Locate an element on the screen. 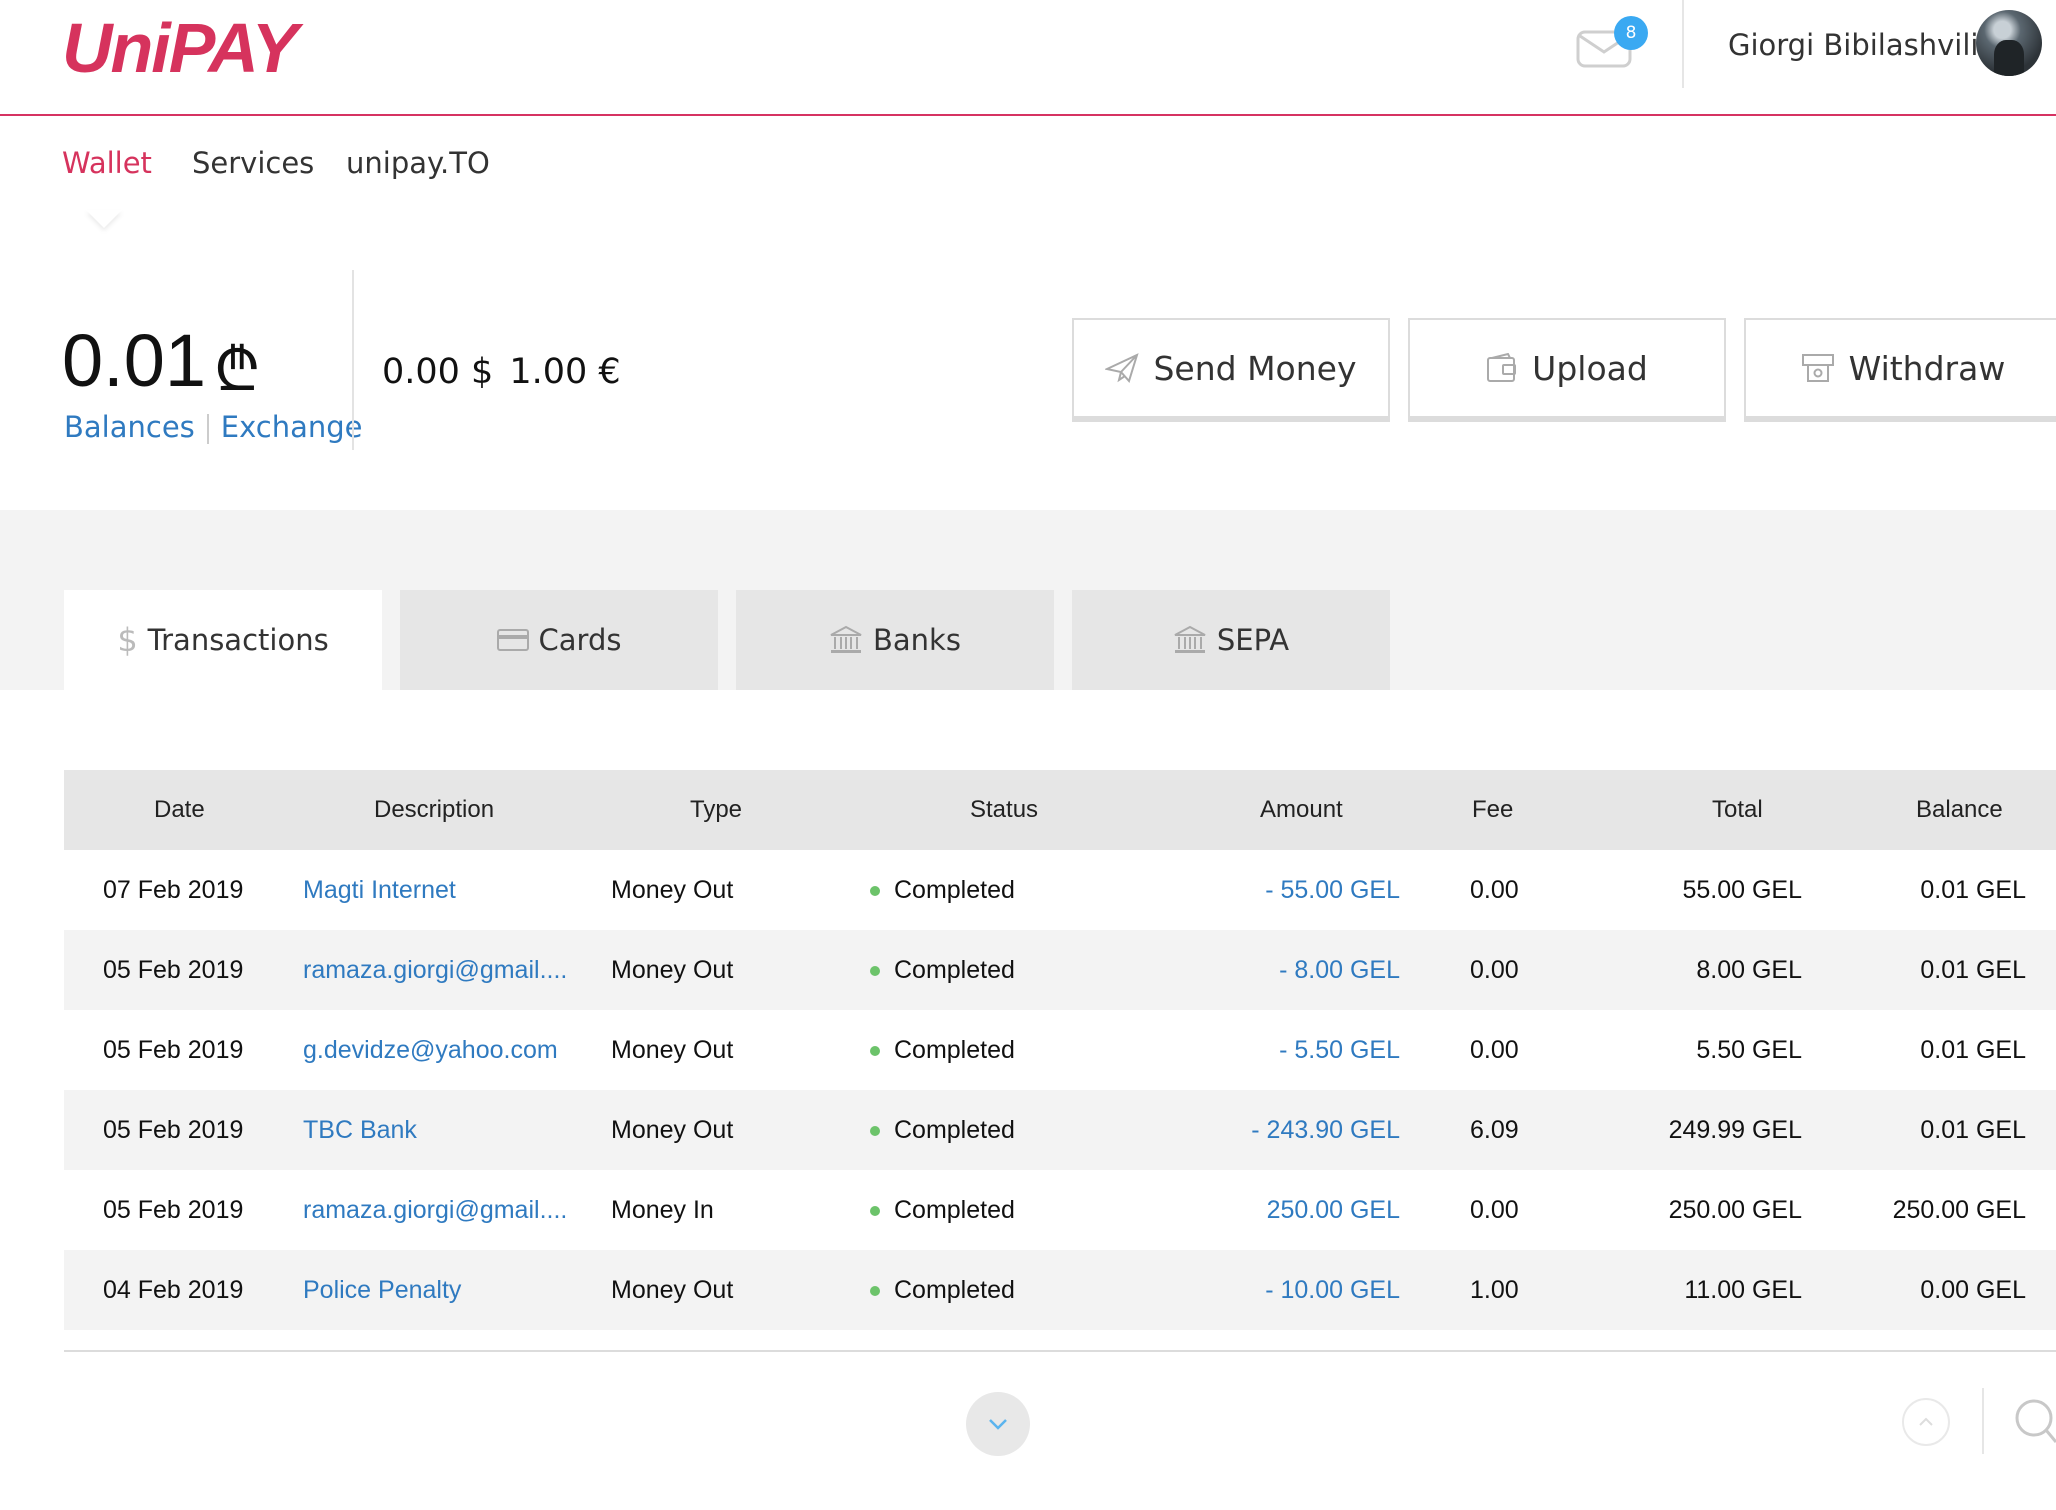  table-bottom-border is located at coordinates (1060, 1351).